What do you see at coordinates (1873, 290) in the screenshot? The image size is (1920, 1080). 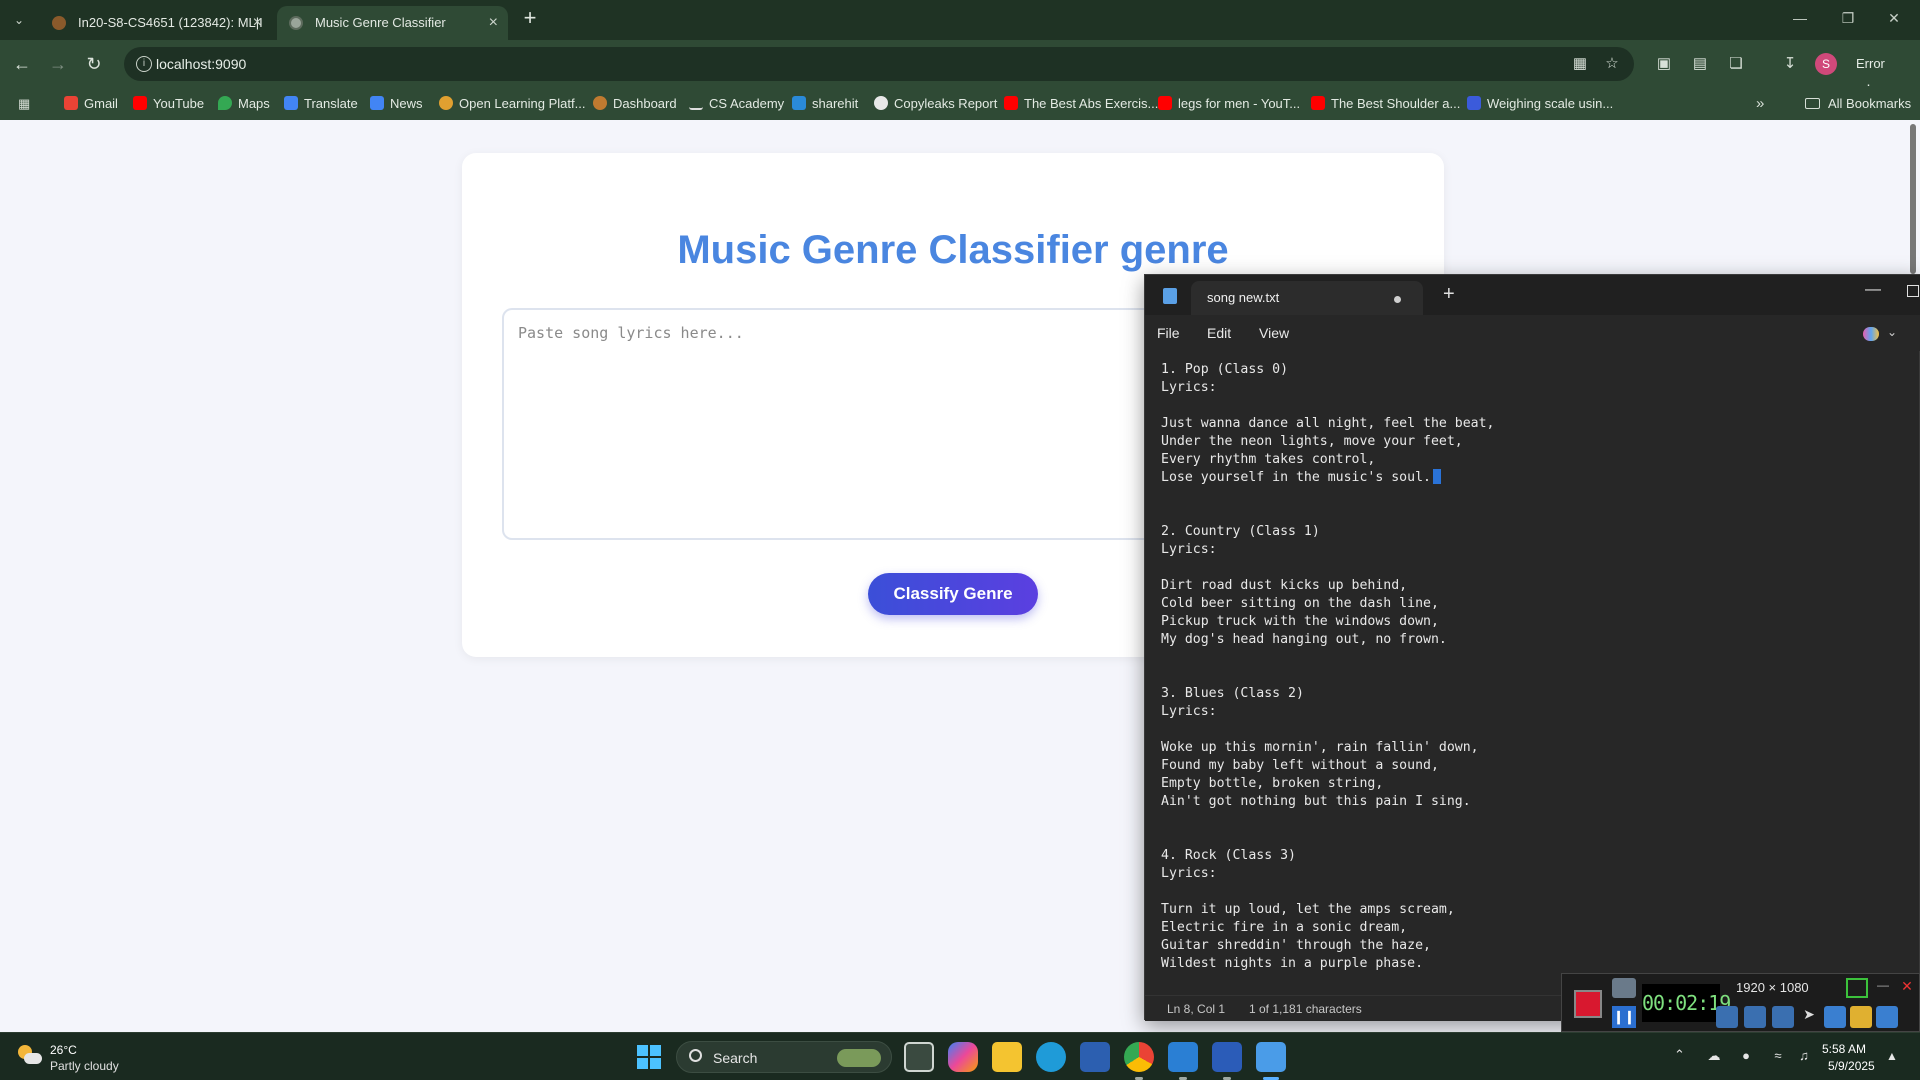 I see `notepad-minimize-icon: —` at bounding box center [1873, 290].